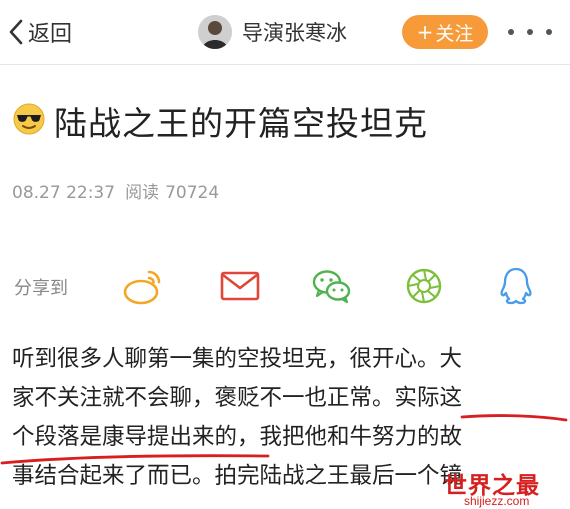  What do you see at coordinates (237, 398) in the screenshot?
I see `content-line: 家不关注就不会聊，褒贬不一也正常。实际这` at bounding box center [237, 398].